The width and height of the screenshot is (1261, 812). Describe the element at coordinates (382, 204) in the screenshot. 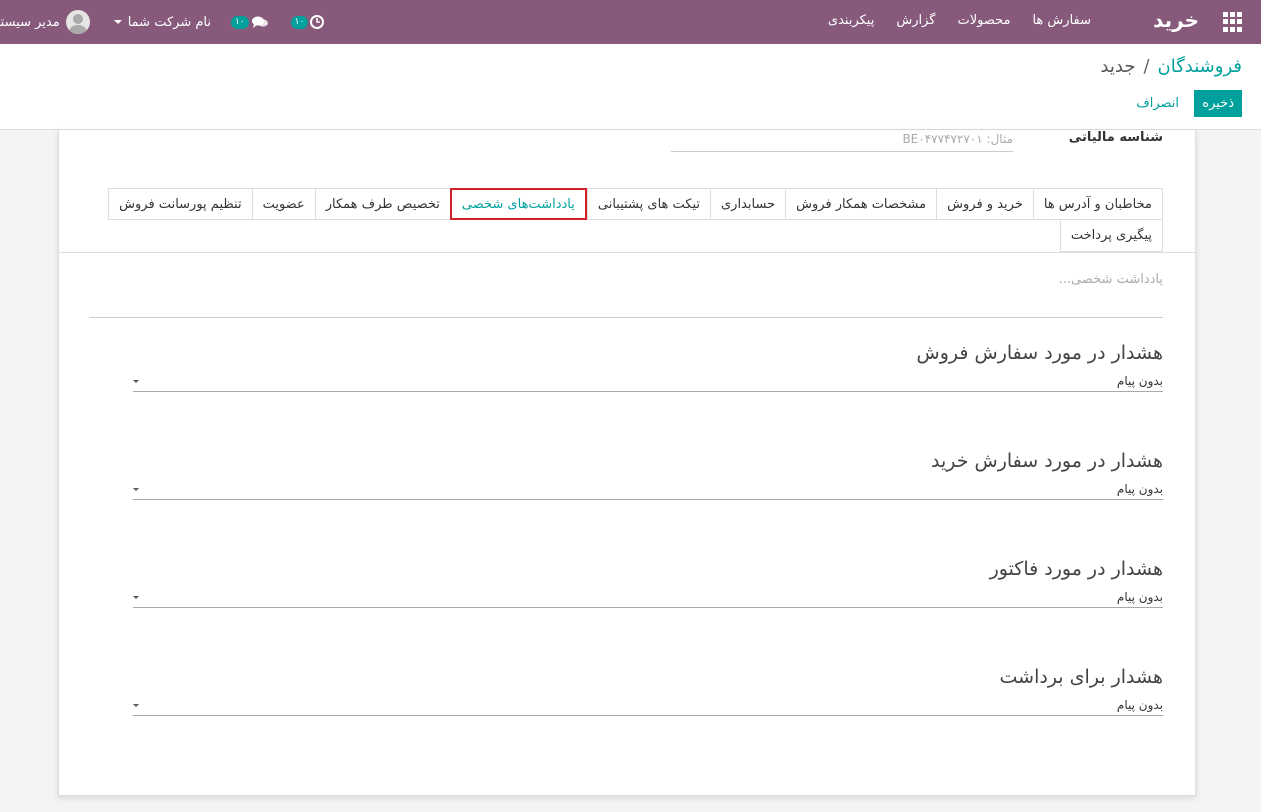

I see `tab-partner-assignment: تخصیص طرف همکار` at that location.